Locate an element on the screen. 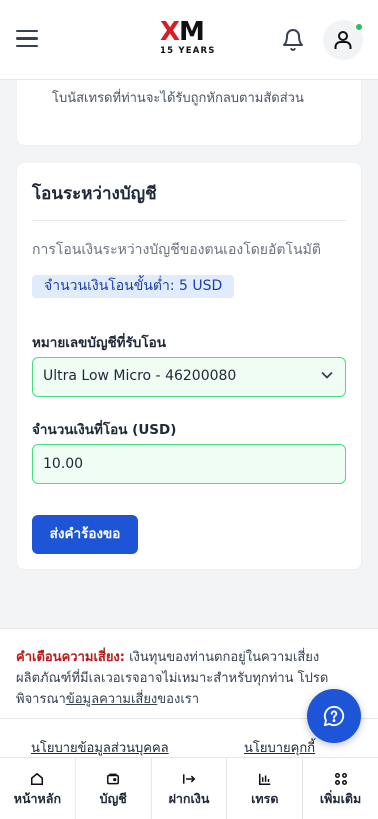 This screenshot has height=819, width=378. chat-support-button is located at coordinates (334, 716).